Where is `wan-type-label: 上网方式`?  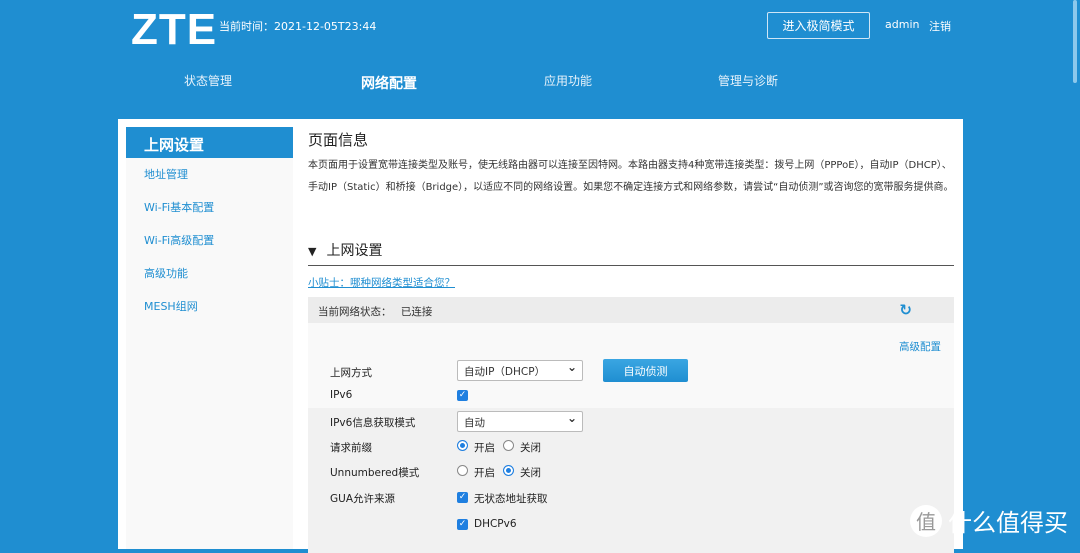 wan-type-label: 上网方式 is located at coordinates (351, 373).